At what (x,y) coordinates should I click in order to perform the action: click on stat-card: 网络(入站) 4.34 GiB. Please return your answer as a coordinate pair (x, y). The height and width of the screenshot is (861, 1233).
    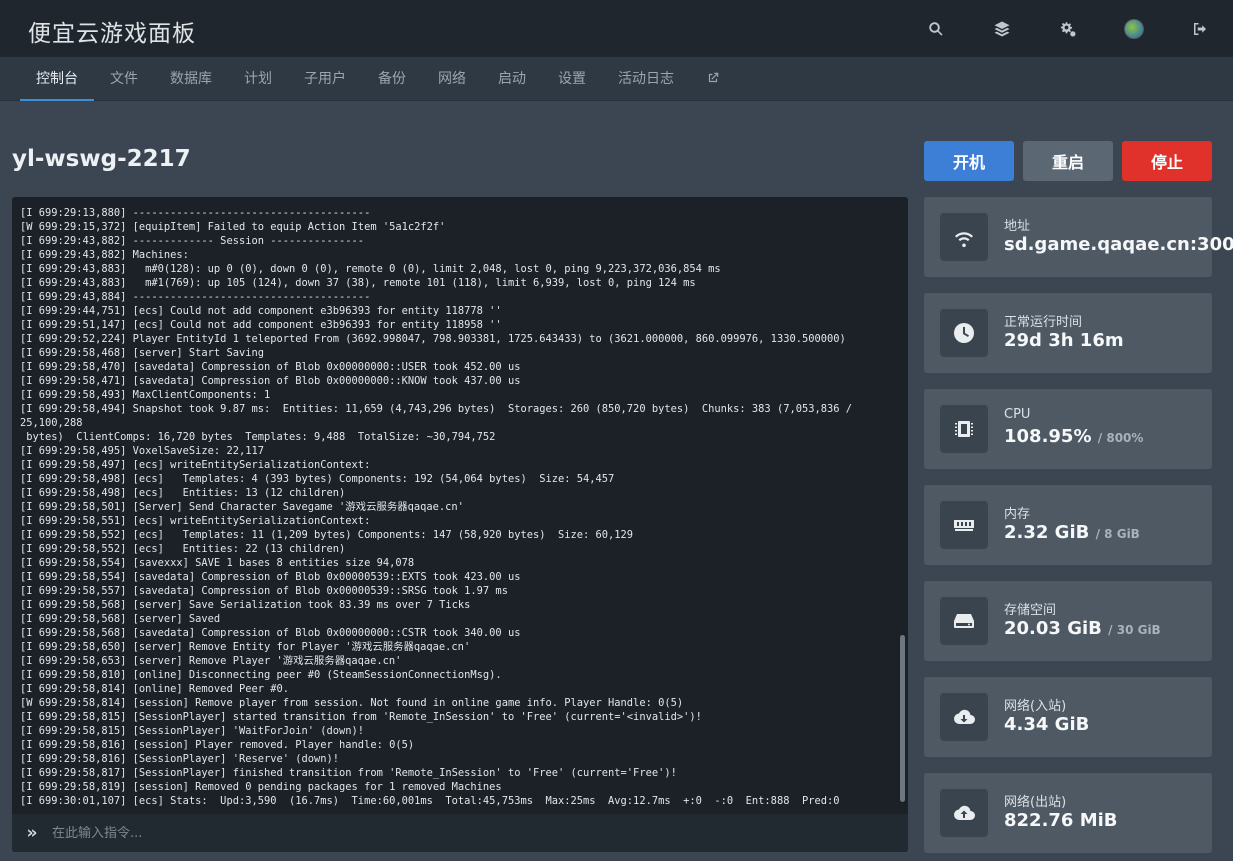
    Looking at the image, I should click on (1068, 717).